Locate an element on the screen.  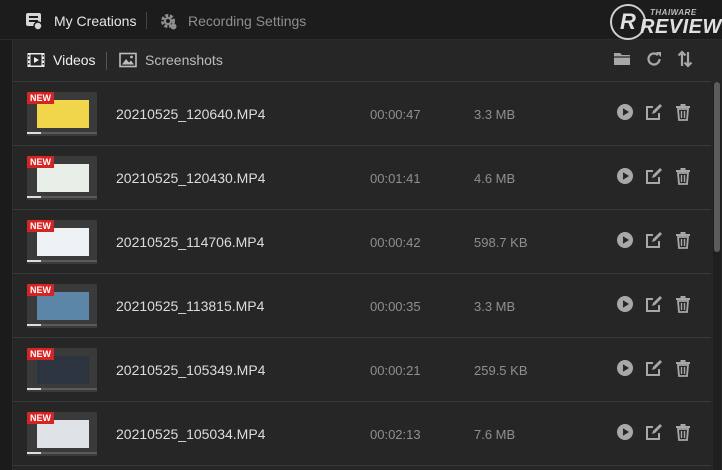
folder-icon is located at coordinates (622, 61).